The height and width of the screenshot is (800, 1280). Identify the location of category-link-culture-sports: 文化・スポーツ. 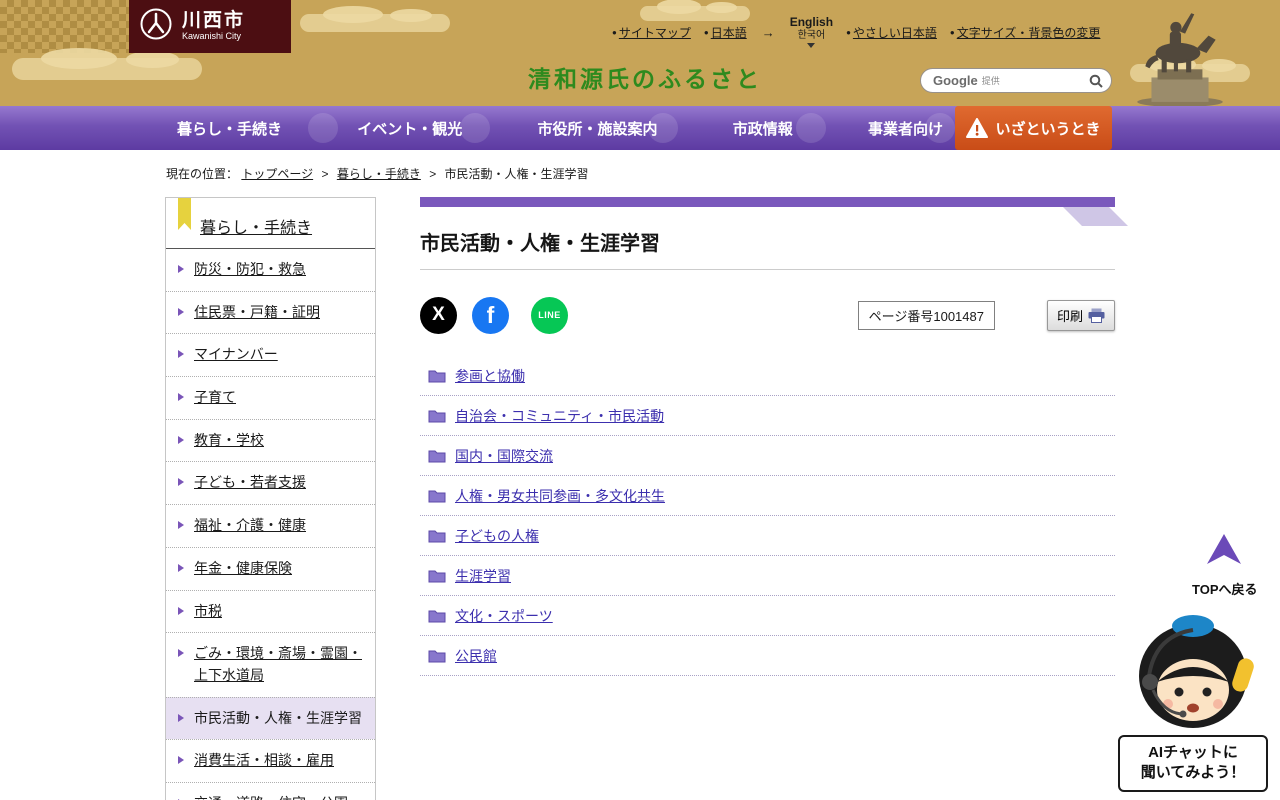
(767, 616).